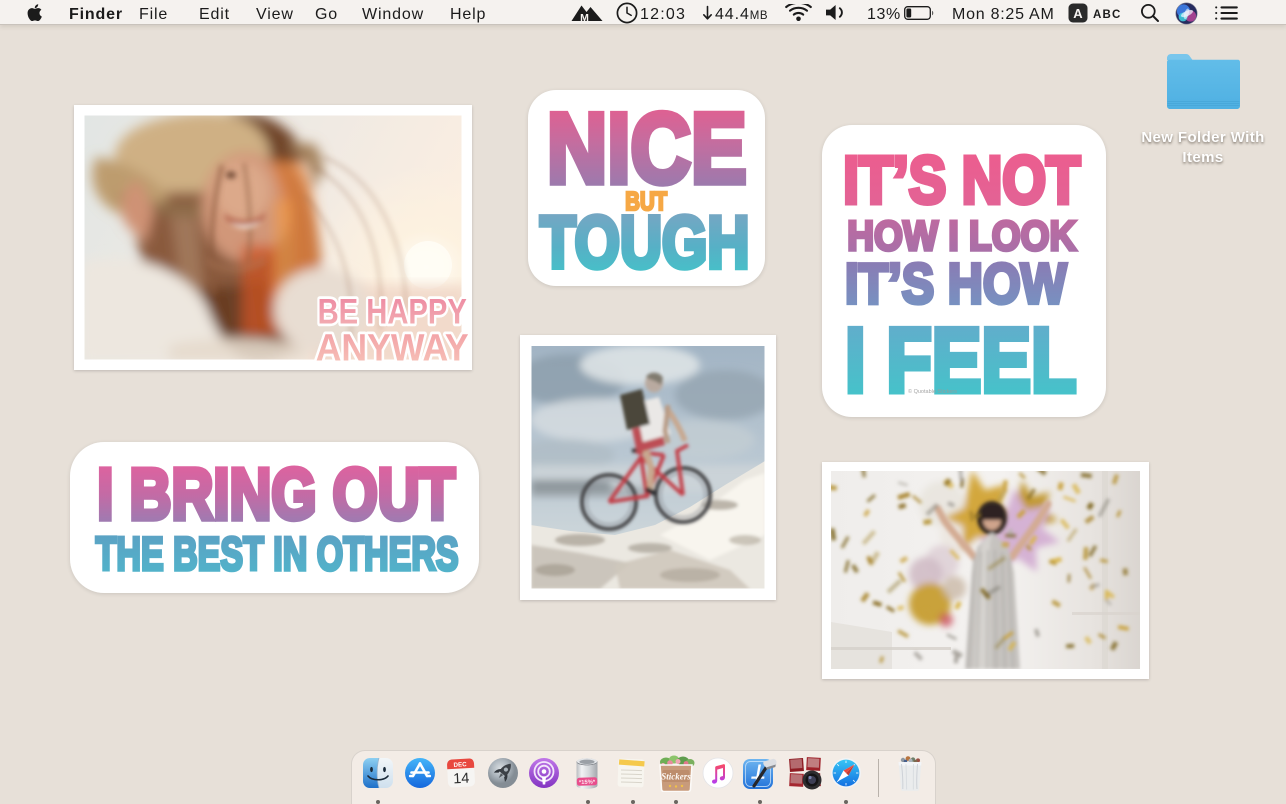  I want to click on svg-text: I FEEL, so click(960, 360).